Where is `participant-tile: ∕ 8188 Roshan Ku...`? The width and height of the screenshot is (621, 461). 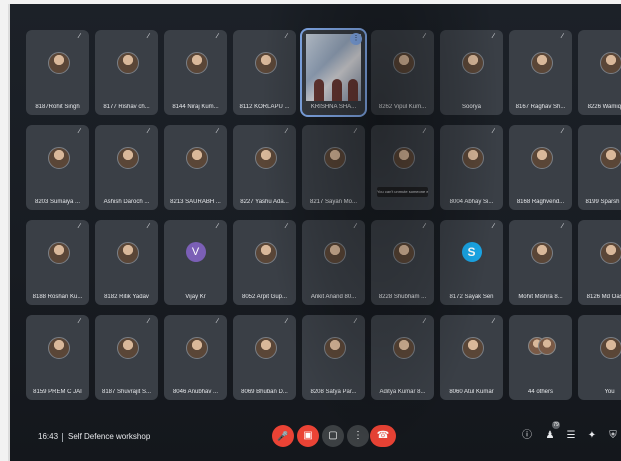
participant-tile: ∕ 8188 Roshan Ku... is located at coordinates (57, 262).